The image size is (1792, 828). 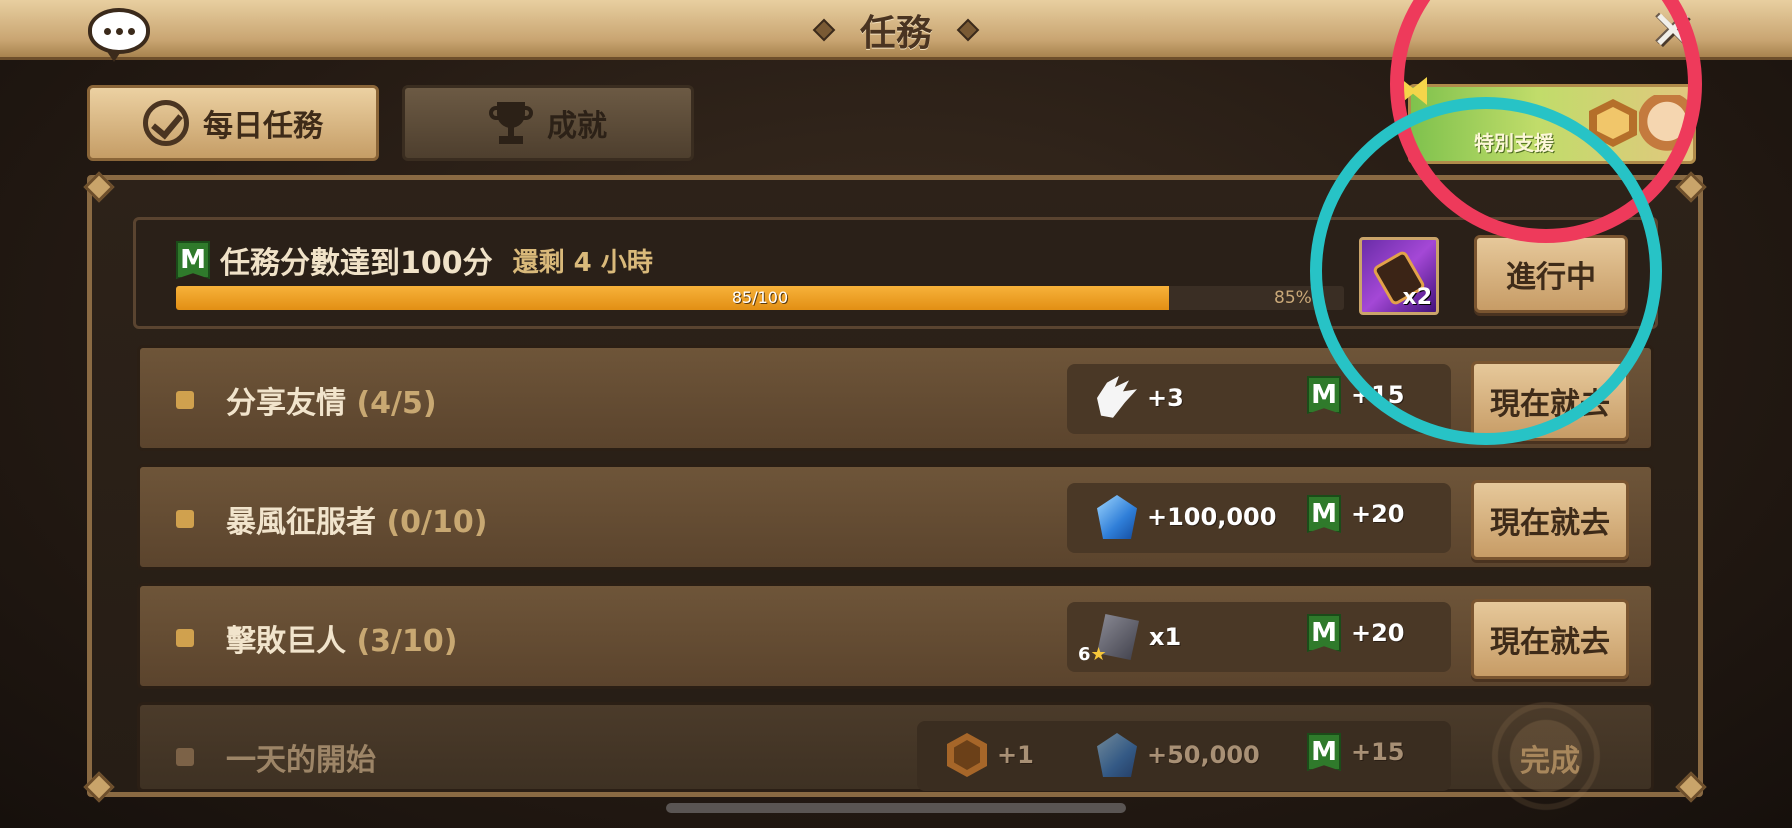 I want to click on score-title: 任務分數達到100分, so click(x=356, y=263).